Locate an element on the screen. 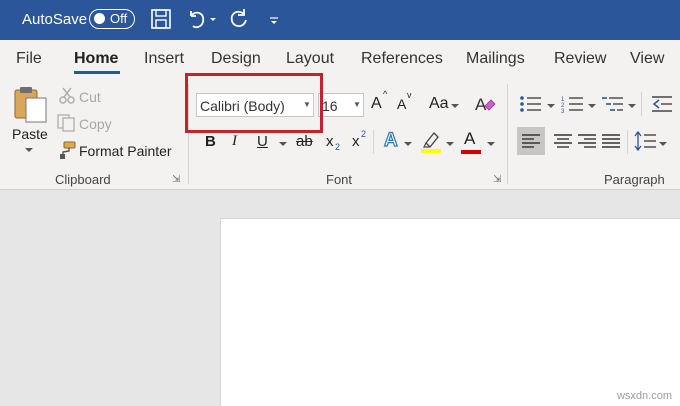 The width and height of the screenshot is (680, 406). autosave-label: AutoSave is located at coordinates (55, 19).